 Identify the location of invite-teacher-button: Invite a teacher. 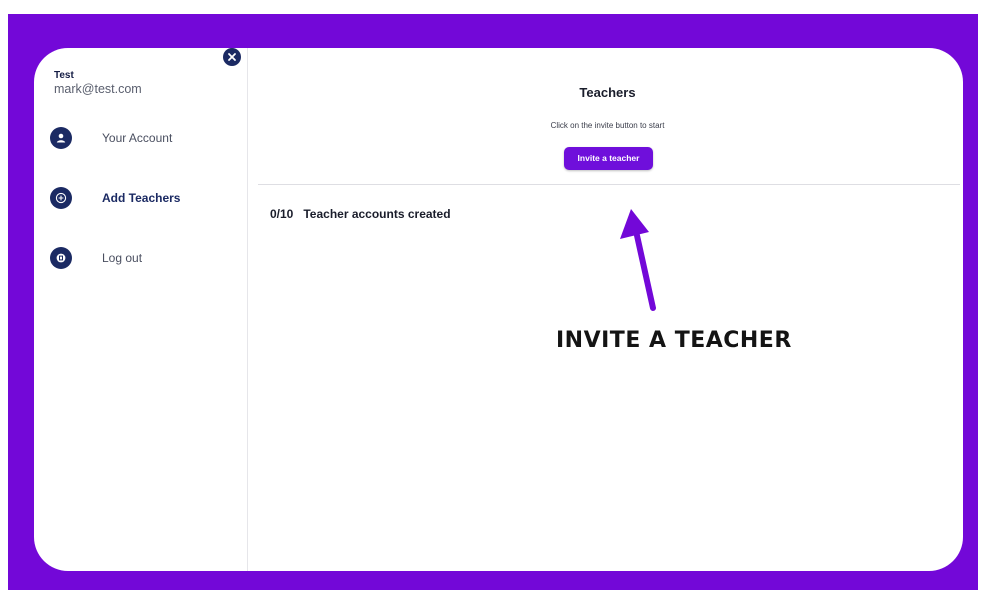
(608, 158).